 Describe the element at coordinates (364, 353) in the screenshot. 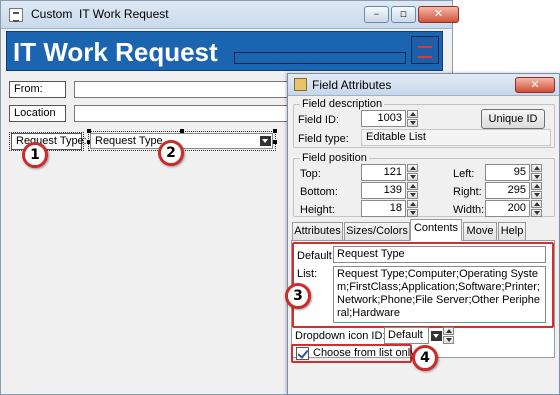

I see `choose-from-list-label: Choose from list only` at that location.